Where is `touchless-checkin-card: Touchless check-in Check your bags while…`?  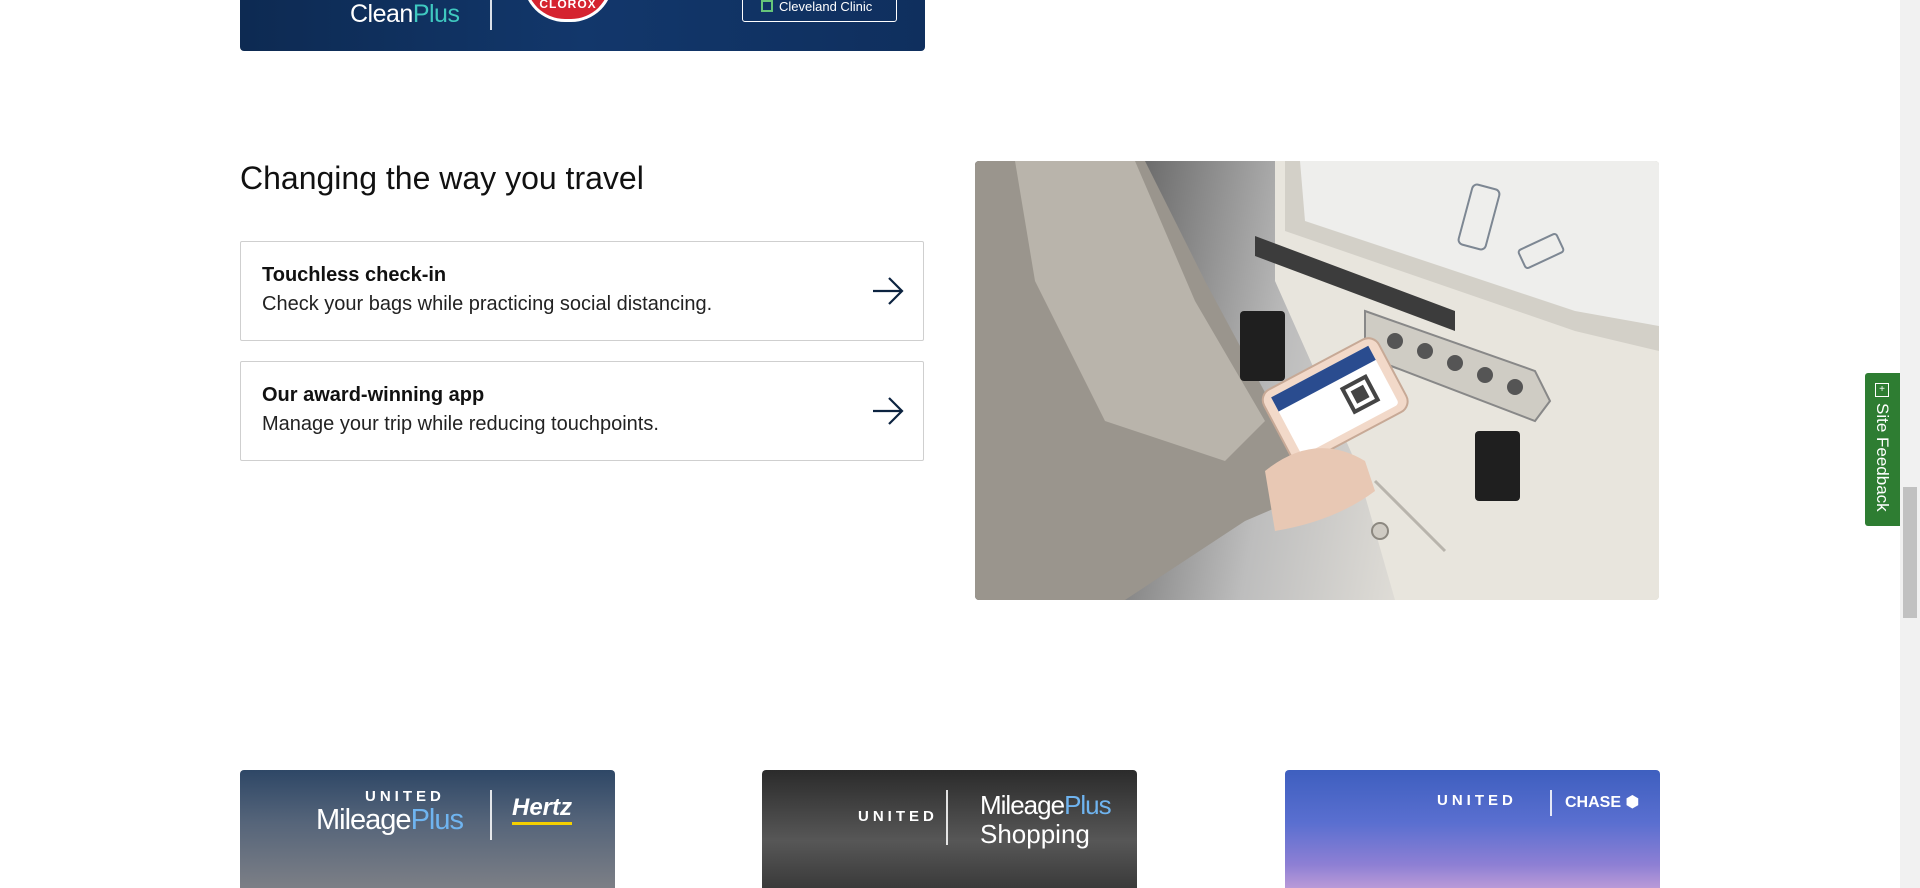
touchless-checkin-card: Touchless check-in Check your bags while… is located at coordinates (582, 291).